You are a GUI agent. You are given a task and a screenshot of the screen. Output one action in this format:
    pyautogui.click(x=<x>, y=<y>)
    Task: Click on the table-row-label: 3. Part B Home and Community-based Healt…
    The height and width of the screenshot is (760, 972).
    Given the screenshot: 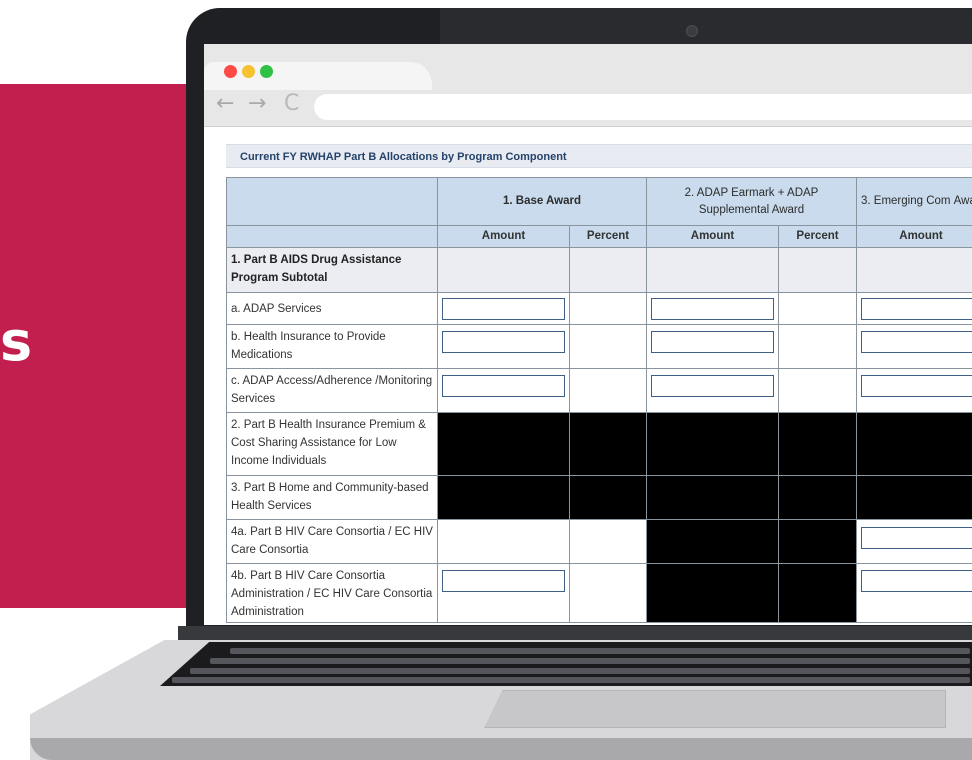 What is the action you would take?
    pyautogui.click(x=332, y=497)
    